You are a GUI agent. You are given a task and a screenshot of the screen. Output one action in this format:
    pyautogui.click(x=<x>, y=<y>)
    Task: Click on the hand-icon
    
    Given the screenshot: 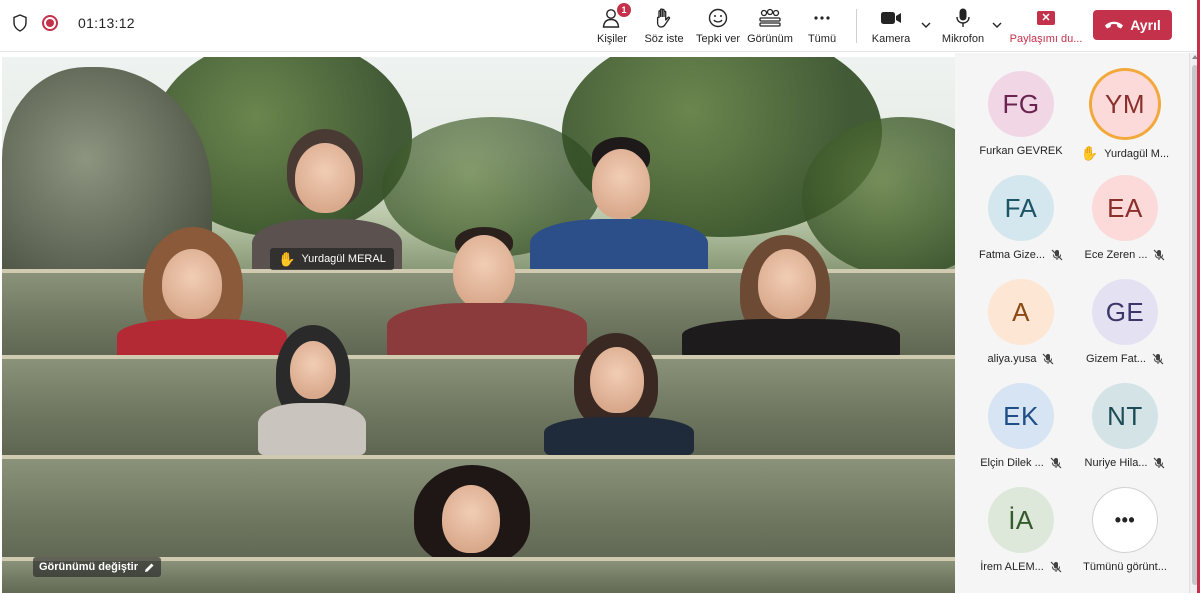 What is the action you would take?
    pyautogui.click(x=664, y=18)
    